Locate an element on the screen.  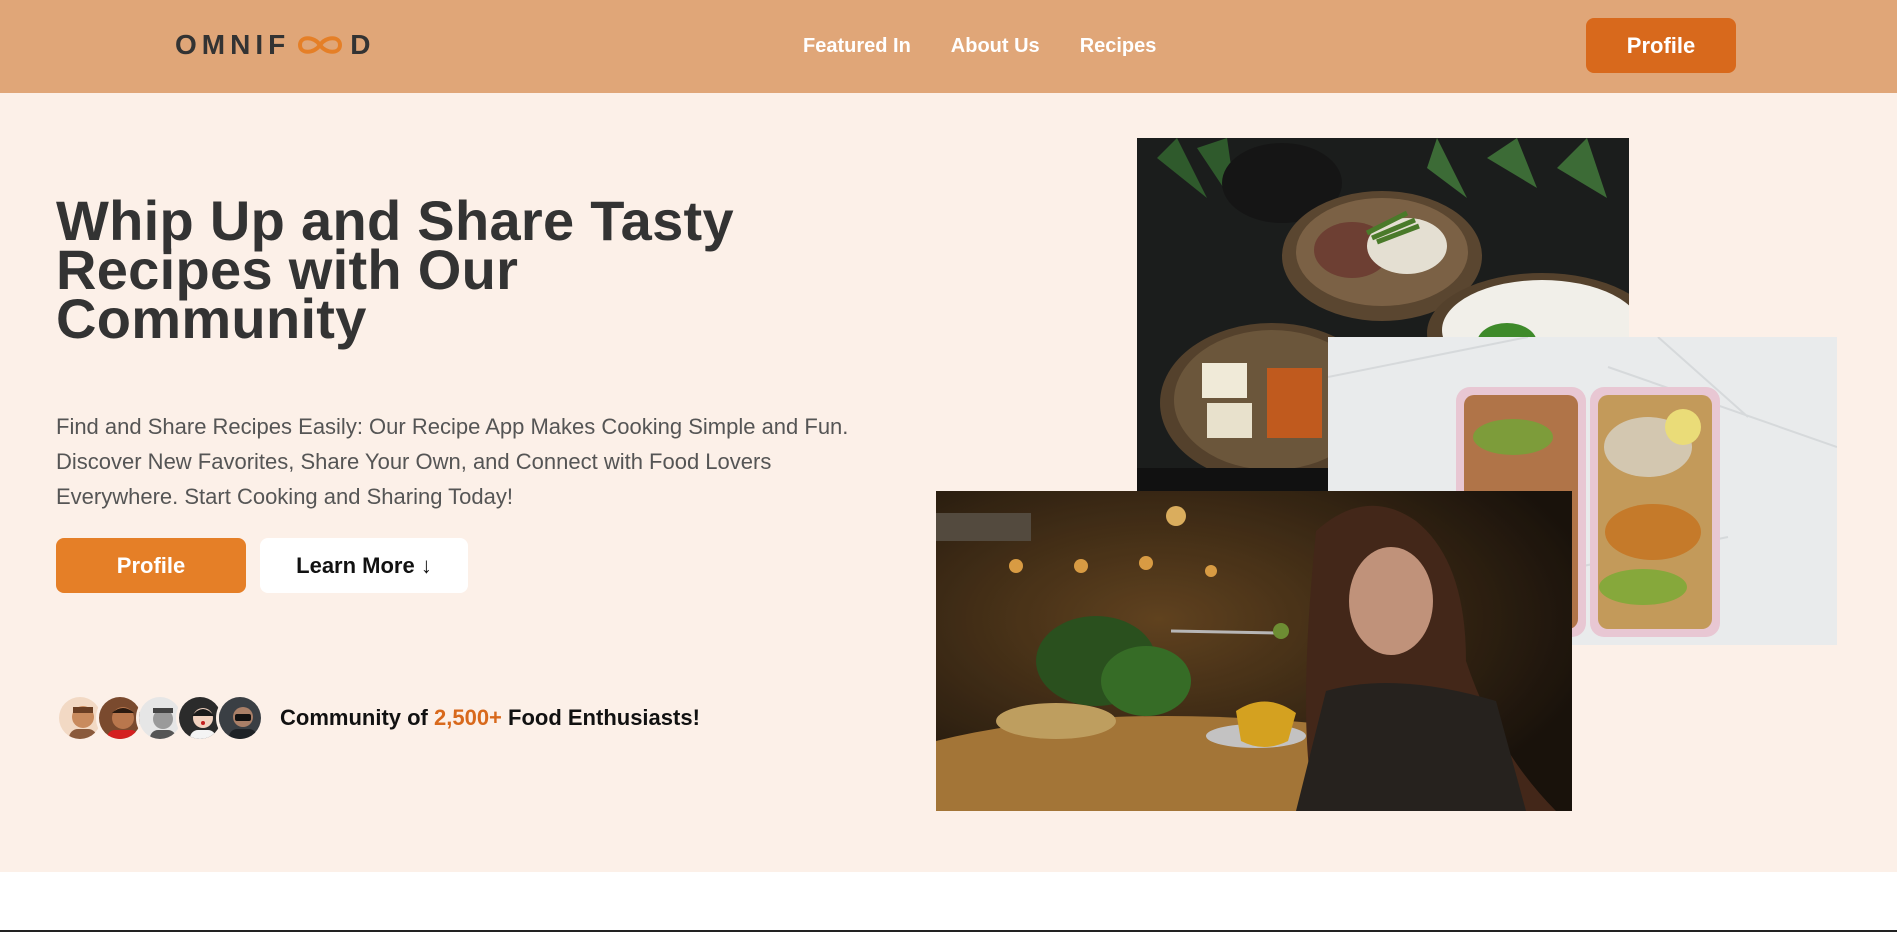
logo: OMNIF D is located at coordinates (275, 45).